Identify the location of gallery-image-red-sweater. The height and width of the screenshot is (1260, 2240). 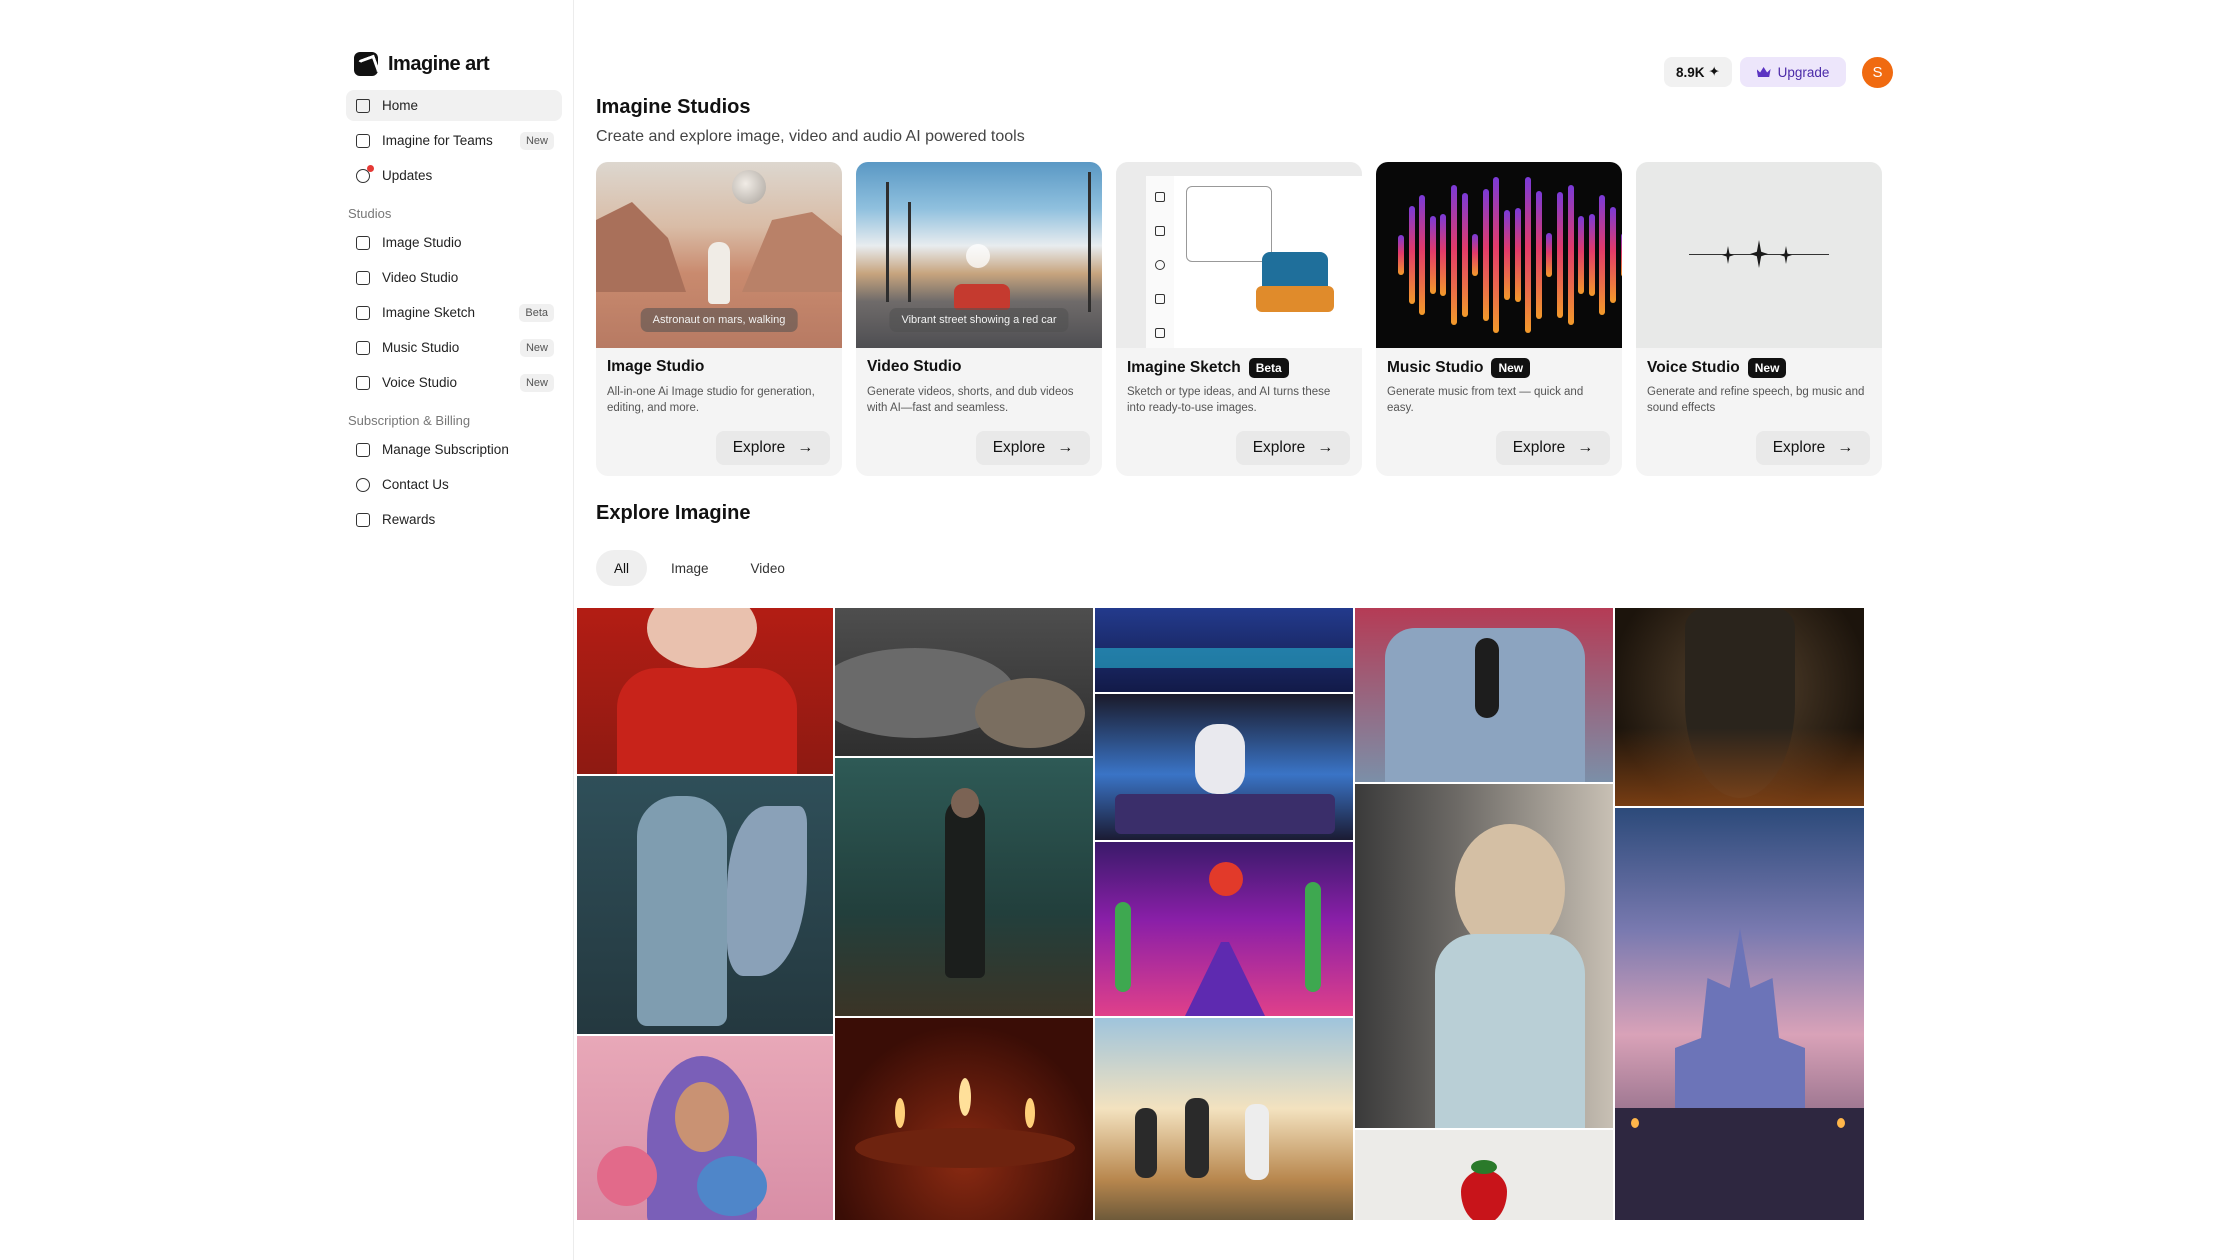
(705, 691).